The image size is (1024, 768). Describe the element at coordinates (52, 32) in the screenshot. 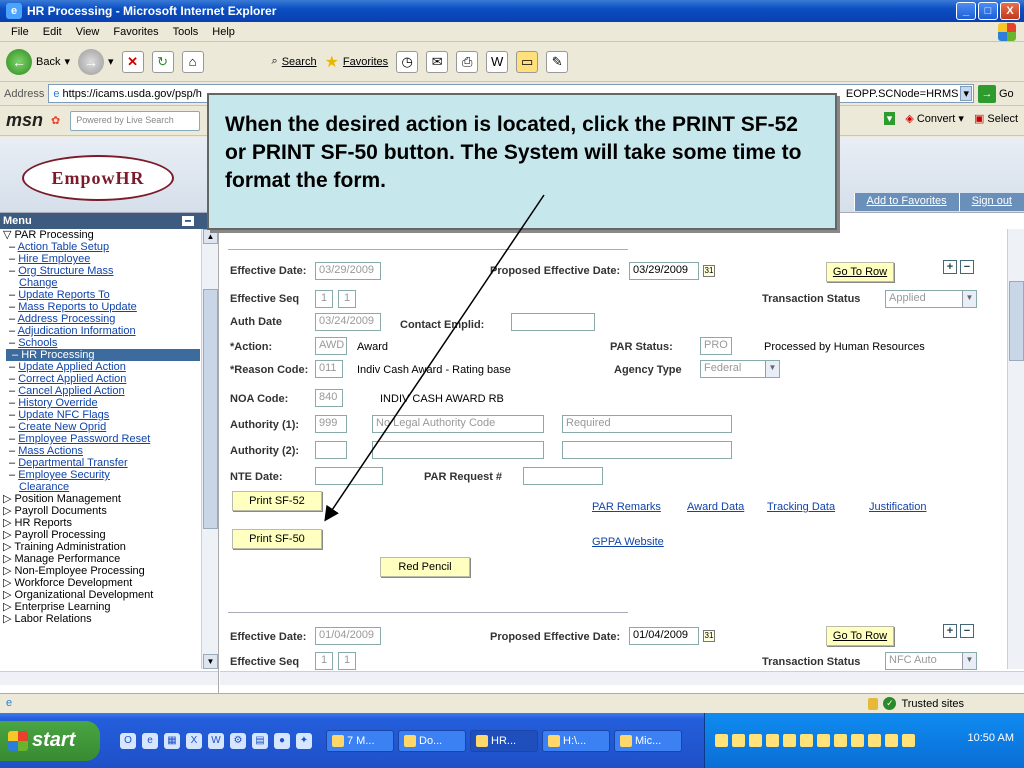

I see `menu-edit: Edit` at that location.